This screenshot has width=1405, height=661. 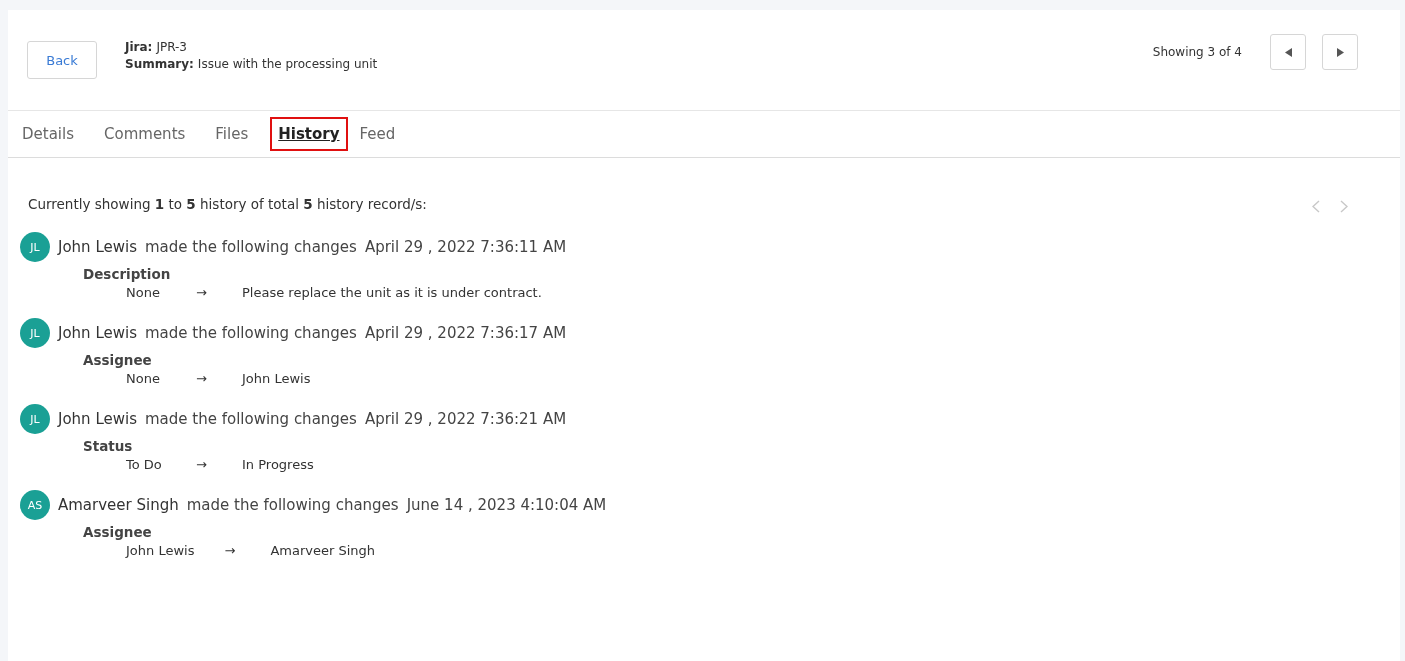 What do you see at coordinates (276, 378) in the screenshot?
I see `new-value: John Lewis` at bounding box center [276, 378].